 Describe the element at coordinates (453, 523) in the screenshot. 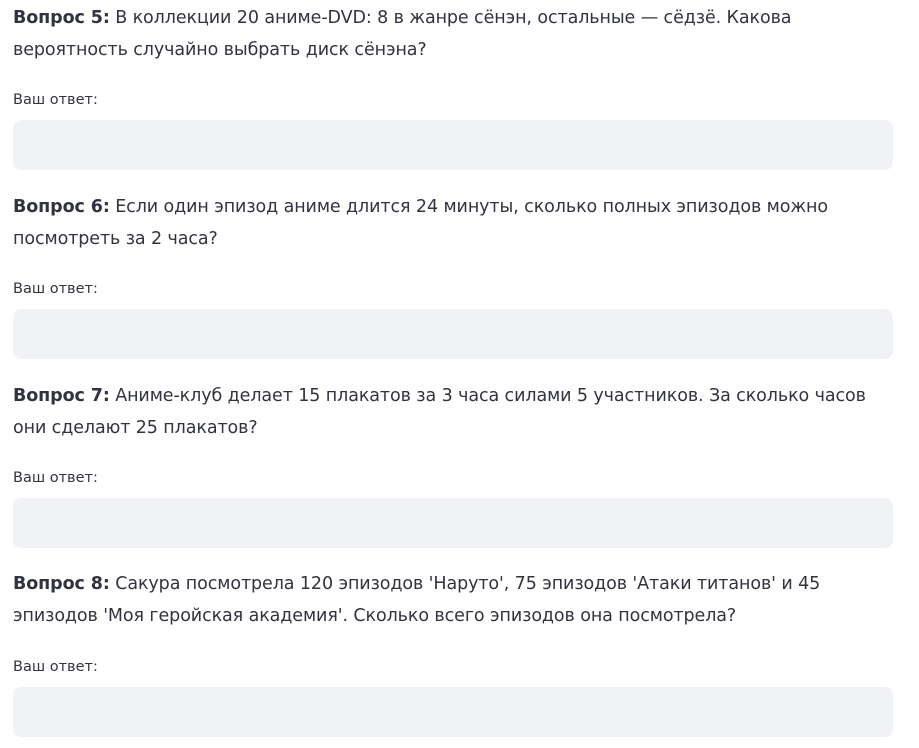

I see `question-7-answer-input` at that location.